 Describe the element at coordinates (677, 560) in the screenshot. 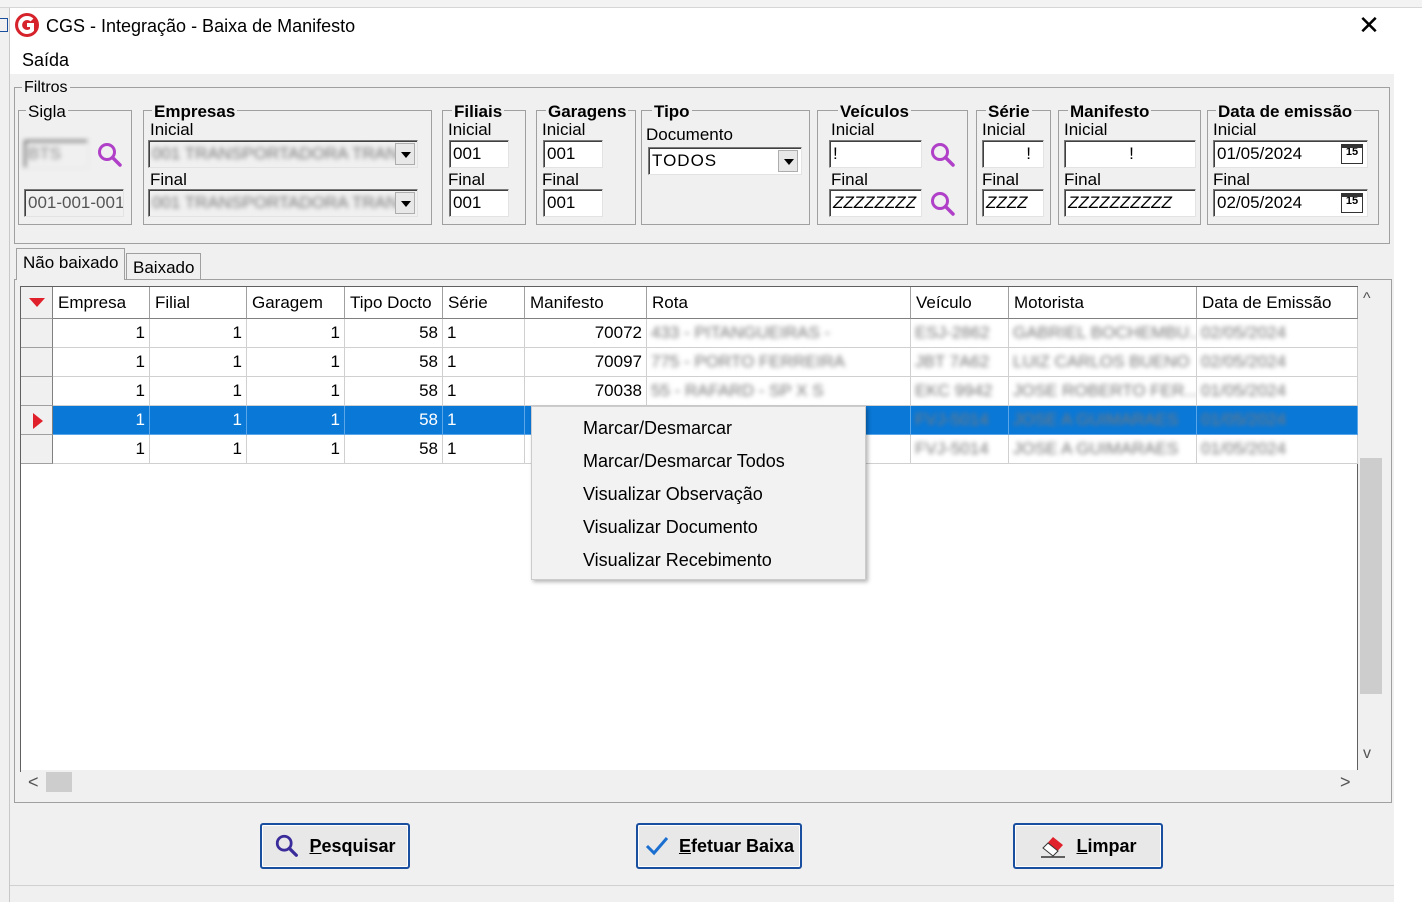

I see `context-menu-visualizar-recebimento: Visualizar Recebimento` at that location.